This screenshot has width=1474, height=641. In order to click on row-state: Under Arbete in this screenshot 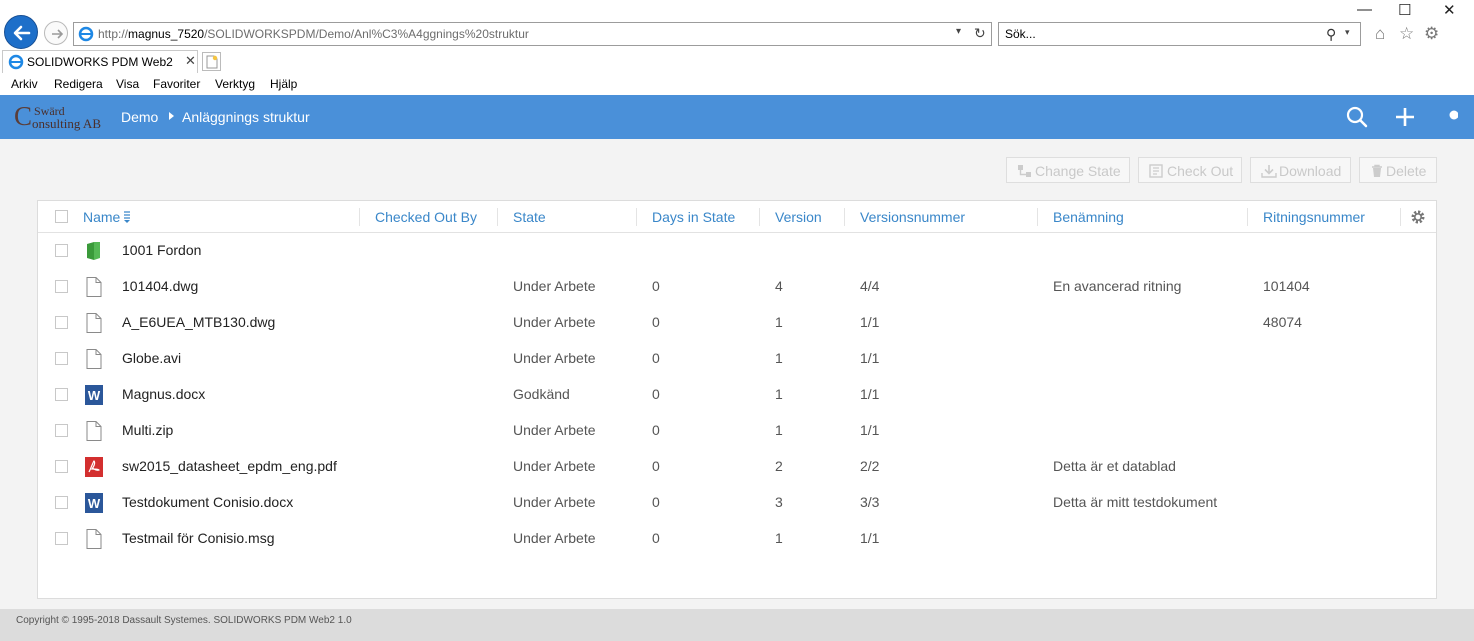, I will do `click(554, 466)`.